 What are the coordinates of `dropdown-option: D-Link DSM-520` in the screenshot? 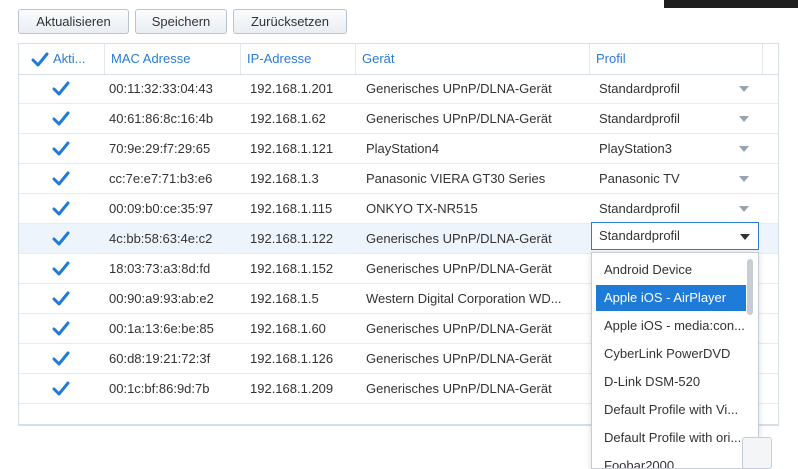 It's located at (671, 382).